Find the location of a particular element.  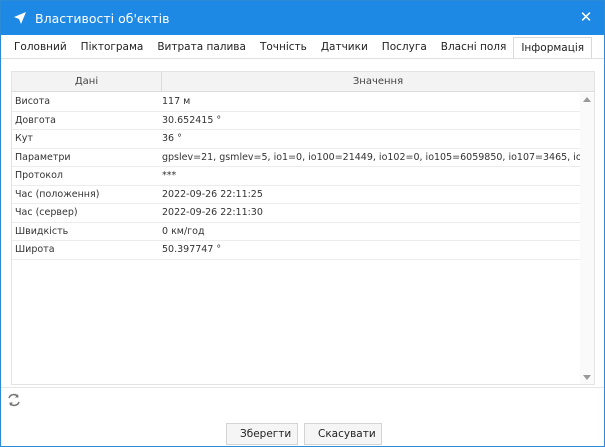

table-row: Висота 117 м is located at coordinates (296, 102).